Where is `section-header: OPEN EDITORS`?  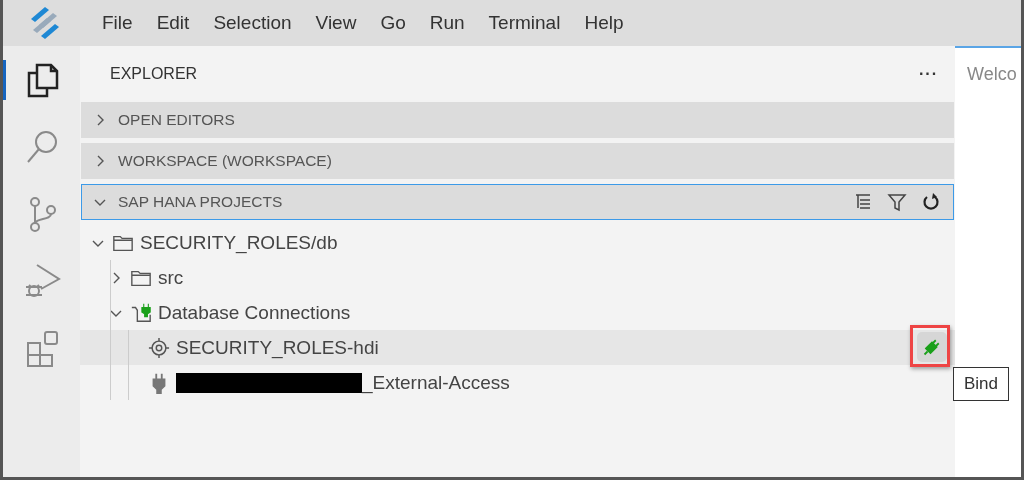 section-header: OPEN EDITORS is located at coordinates (517, 120).